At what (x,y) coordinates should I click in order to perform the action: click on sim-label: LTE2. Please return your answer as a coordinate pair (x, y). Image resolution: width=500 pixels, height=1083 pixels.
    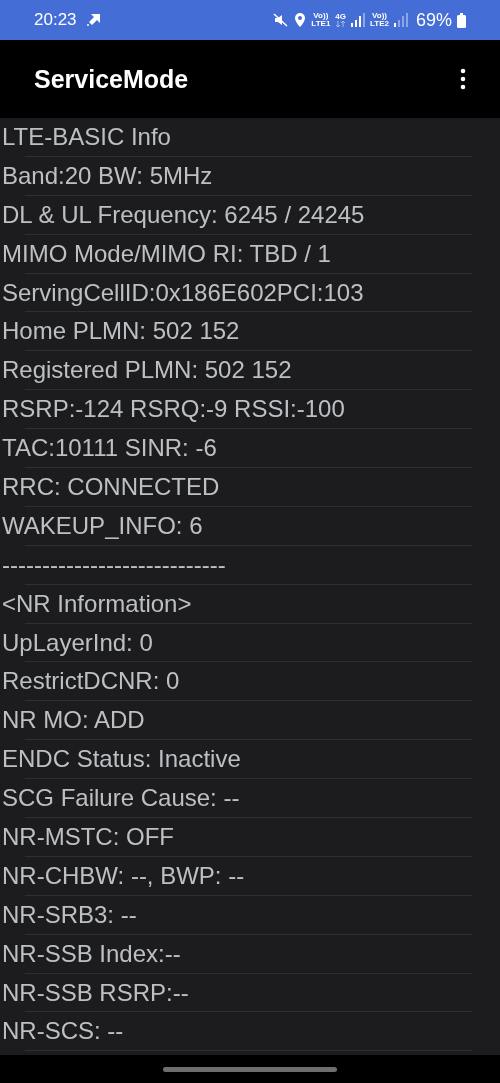
    Looking at the image, I should click on (379, 24).